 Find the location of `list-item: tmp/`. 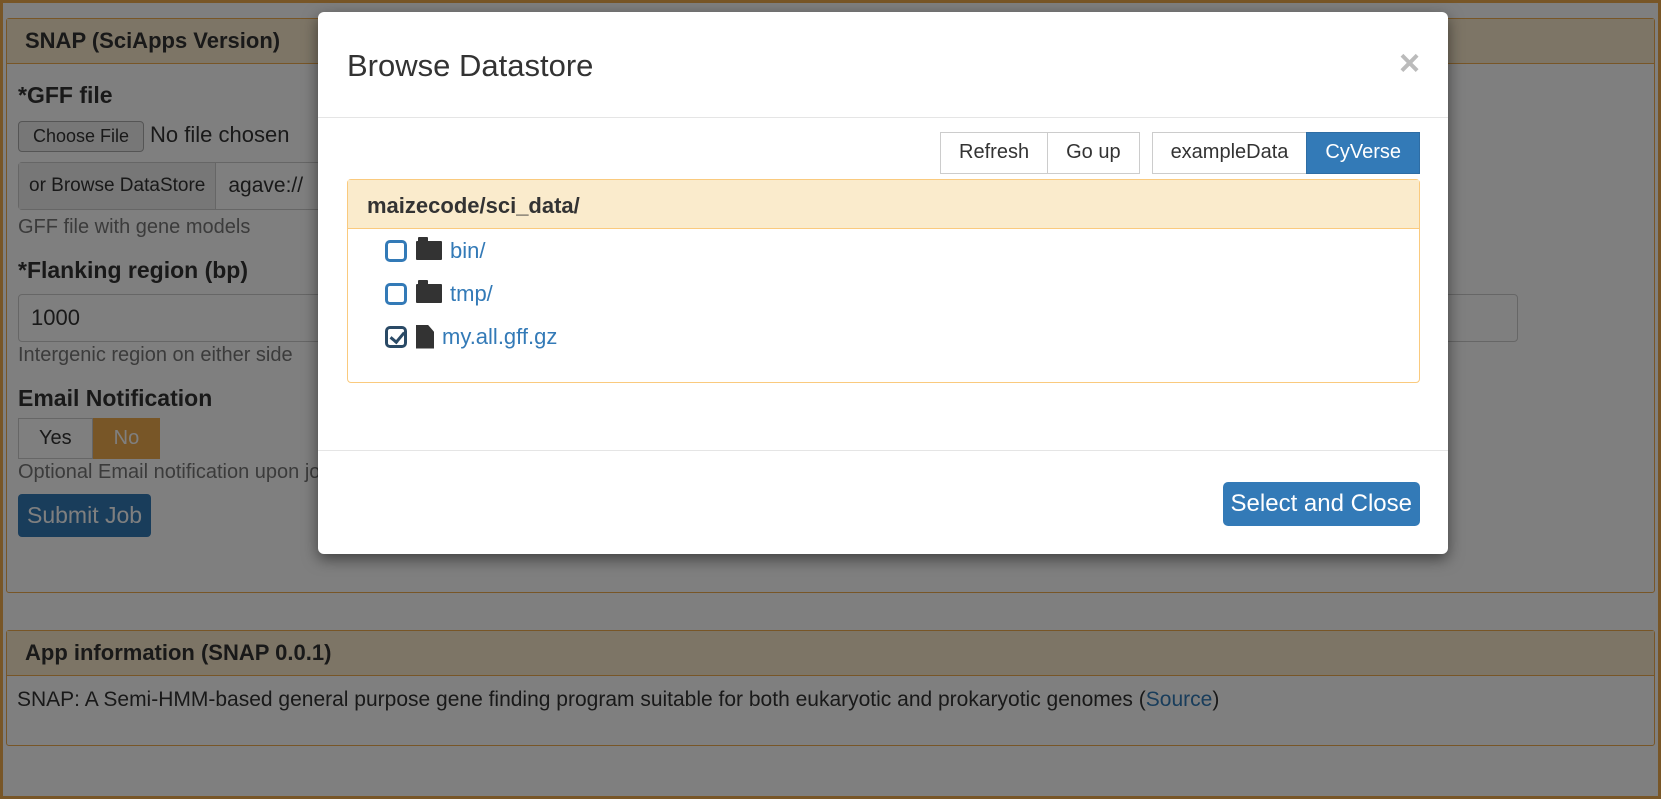

list-item: tmp/ is located at coordinates (883, 293).